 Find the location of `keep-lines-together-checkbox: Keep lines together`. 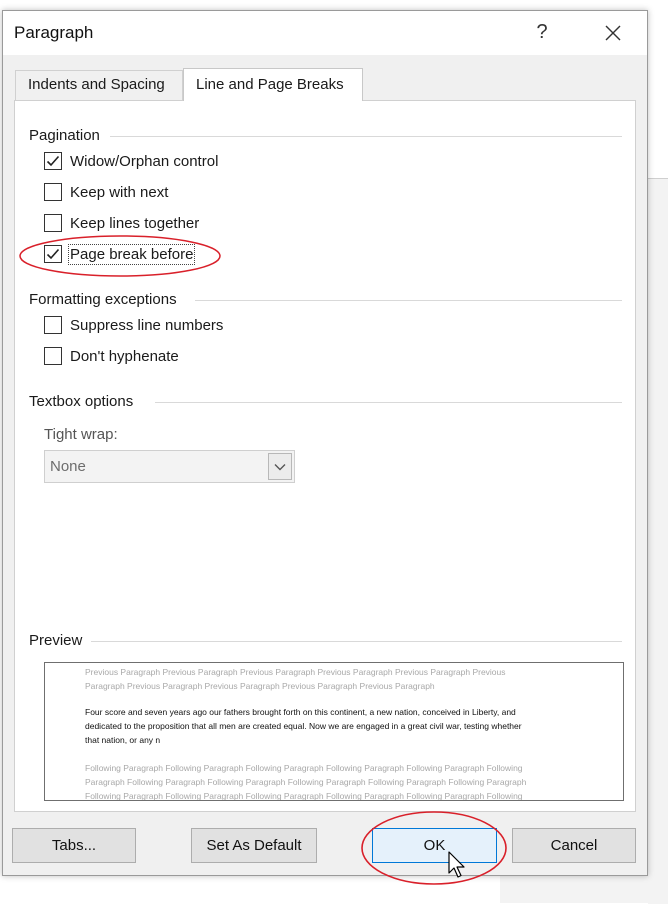

keep-lines-together-checkbox: Keep lines together is located at coordinates (121, 223).